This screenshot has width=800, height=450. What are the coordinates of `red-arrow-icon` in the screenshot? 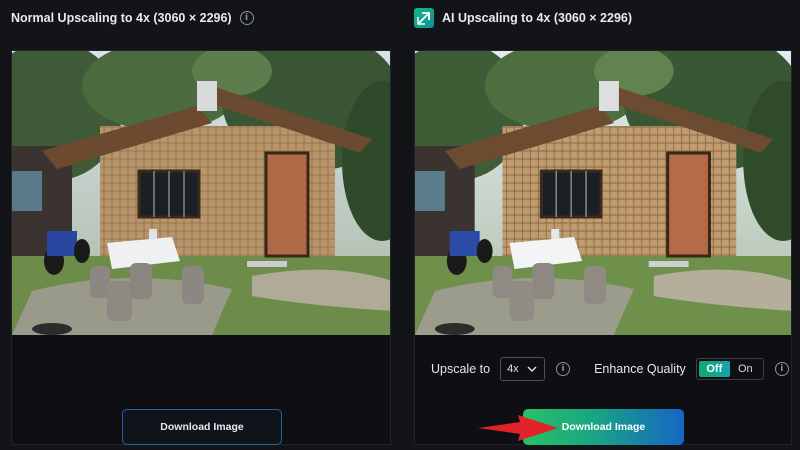 It's located at (518, 428).